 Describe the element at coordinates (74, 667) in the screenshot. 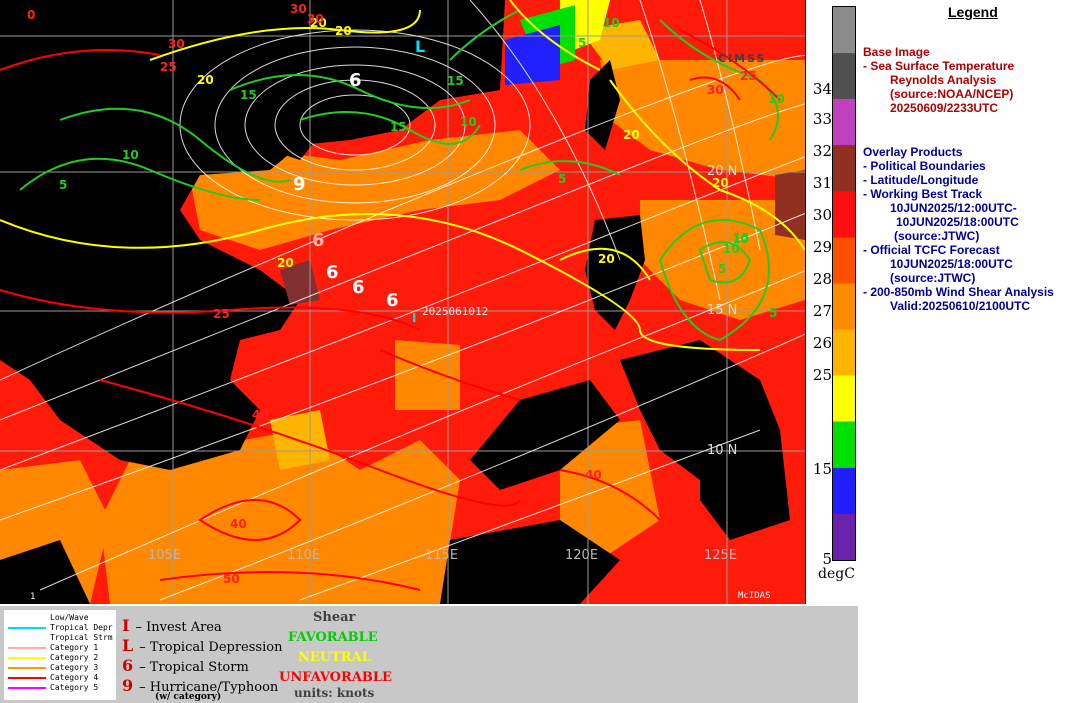

I see `intensity-label: Category 3` at that location.